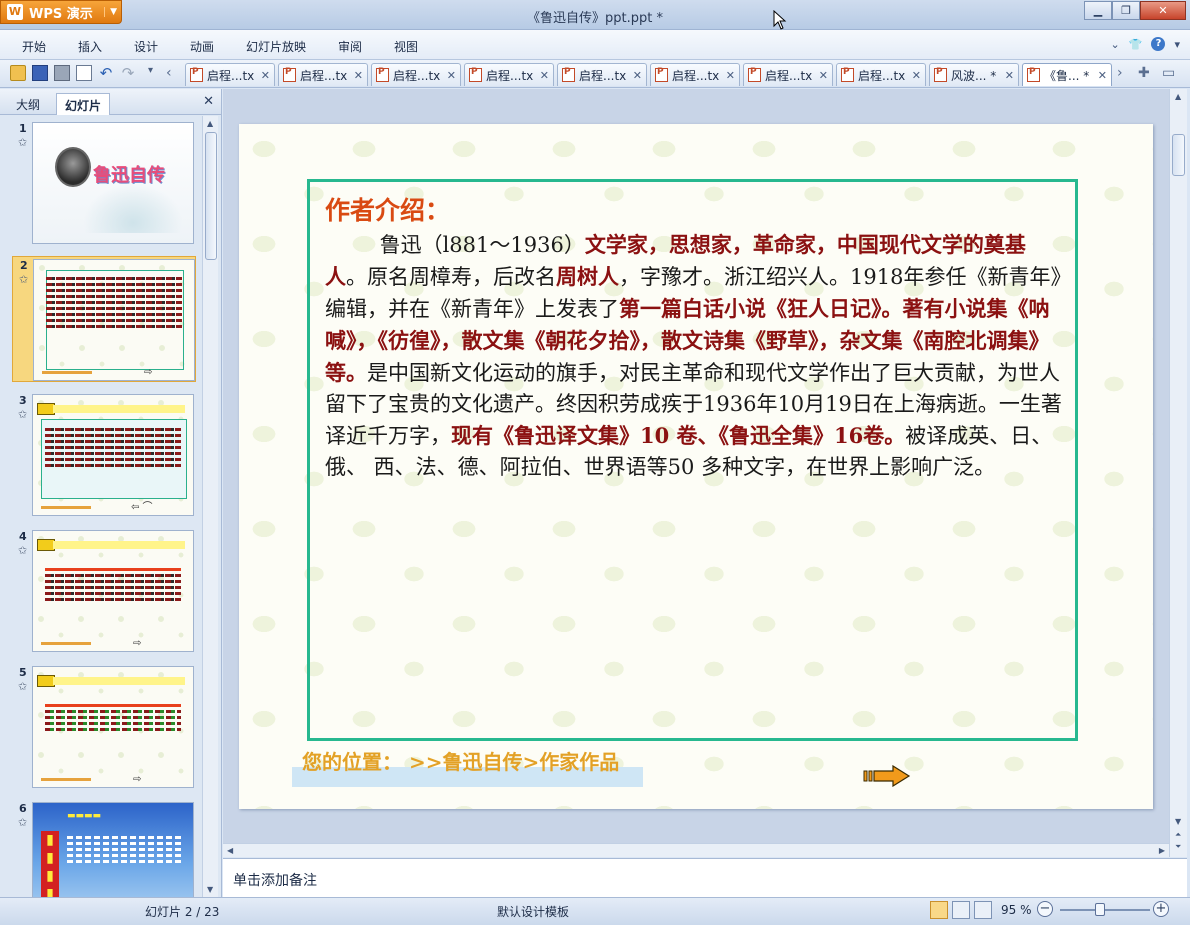  What do you see at coordinates (1144, 73) in the screenshot?
I see `new-tab-icon: ✚` at bounding box center [1144, 73].